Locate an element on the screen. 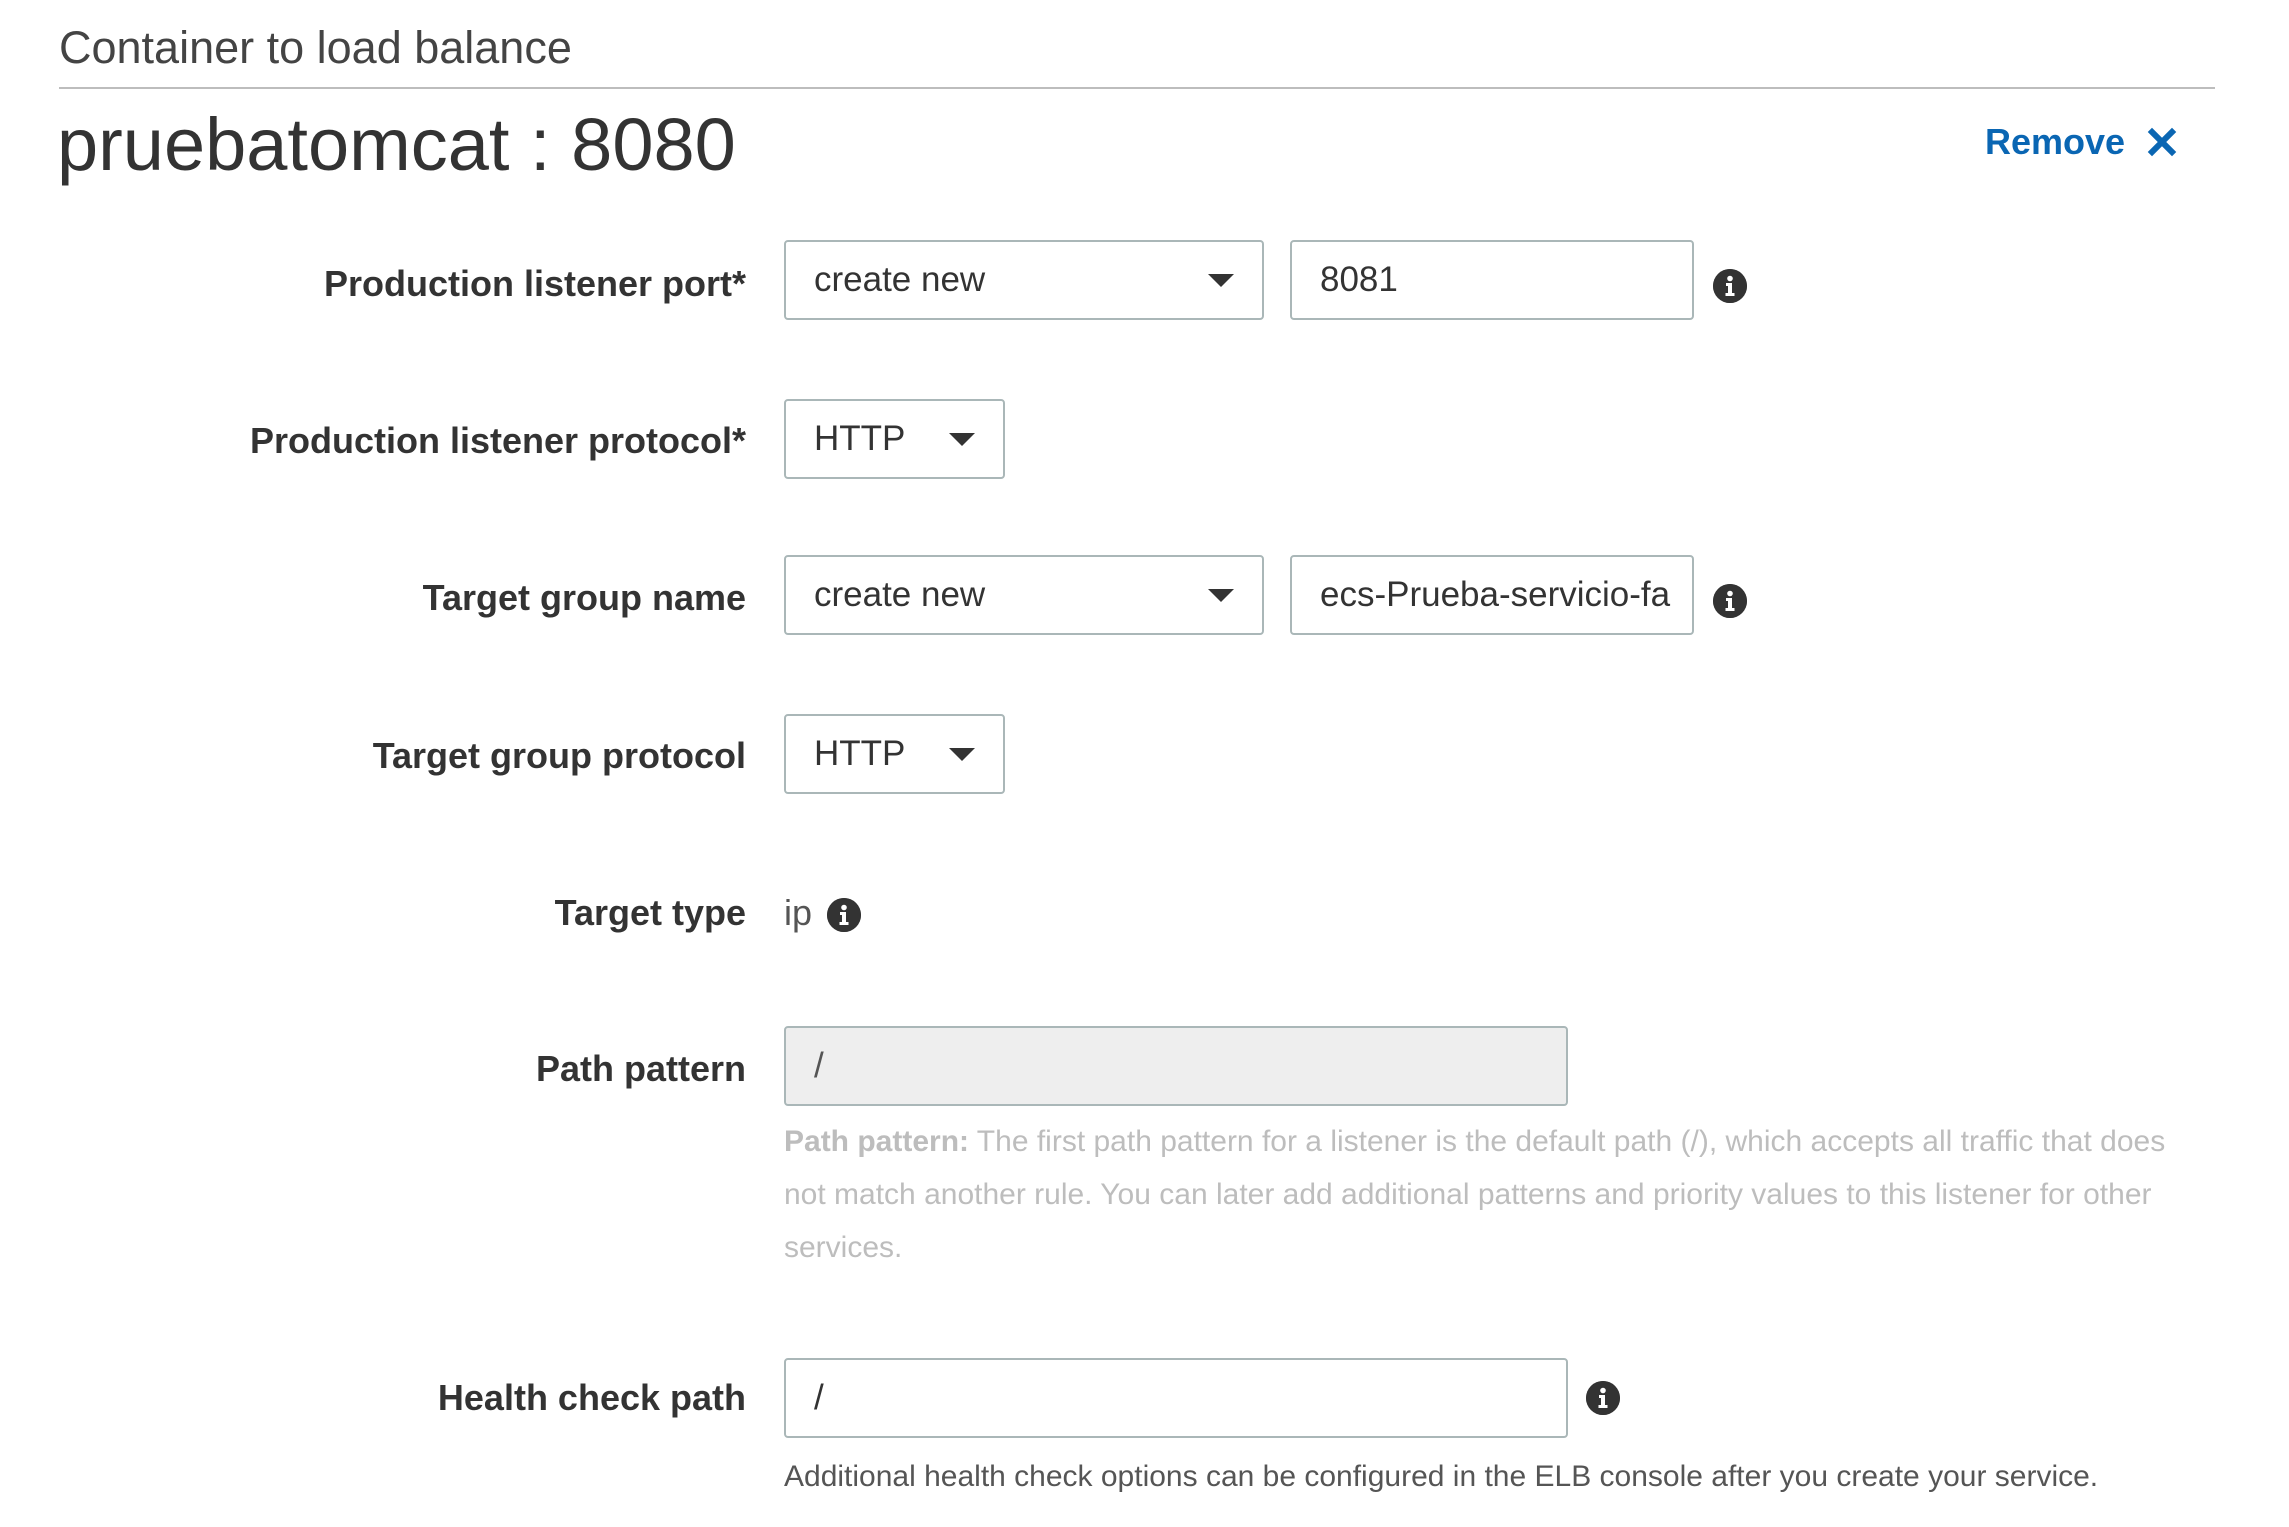 The width and height of the screenshot is (2289, 1527). production-listener-port-label: Production listener port* is located at coordinates (534, 283).